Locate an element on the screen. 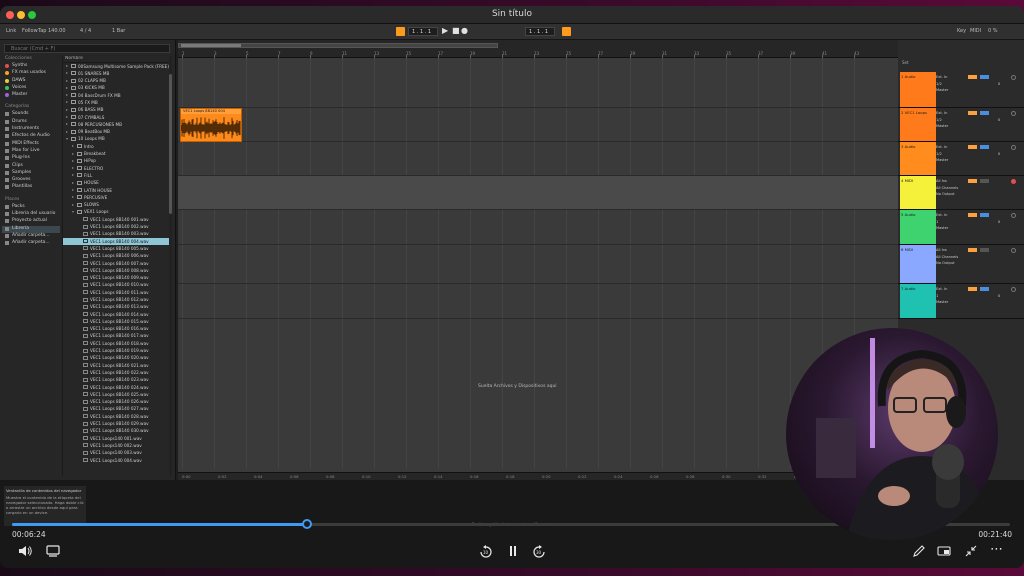 This screenshot has width=1024, height=576. expanded-arrow-icon: ▾ is located at coordinates (67, 138).